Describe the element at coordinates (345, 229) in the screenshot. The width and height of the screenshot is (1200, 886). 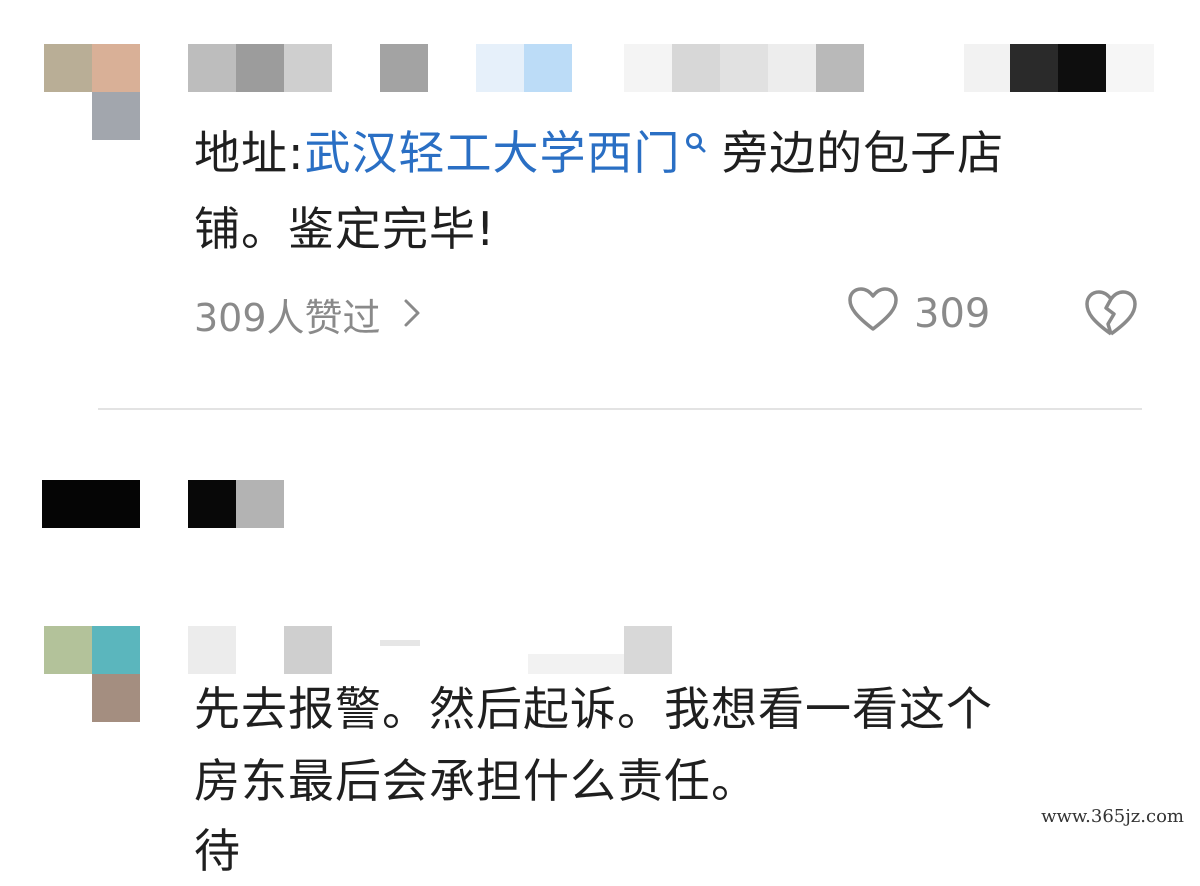
I see `comment-1-line-2: 铺。鉴定完毕!` at that location.